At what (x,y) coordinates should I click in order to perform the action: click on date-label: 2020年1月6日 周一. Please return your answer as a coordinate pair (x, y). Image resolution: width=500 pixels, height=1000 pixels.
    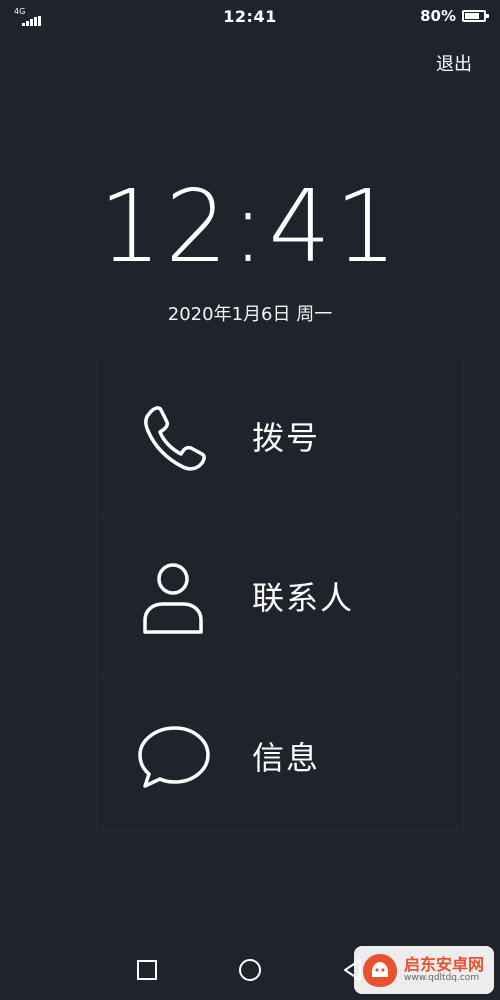
    Looking at the image, I should click on (250, 314).